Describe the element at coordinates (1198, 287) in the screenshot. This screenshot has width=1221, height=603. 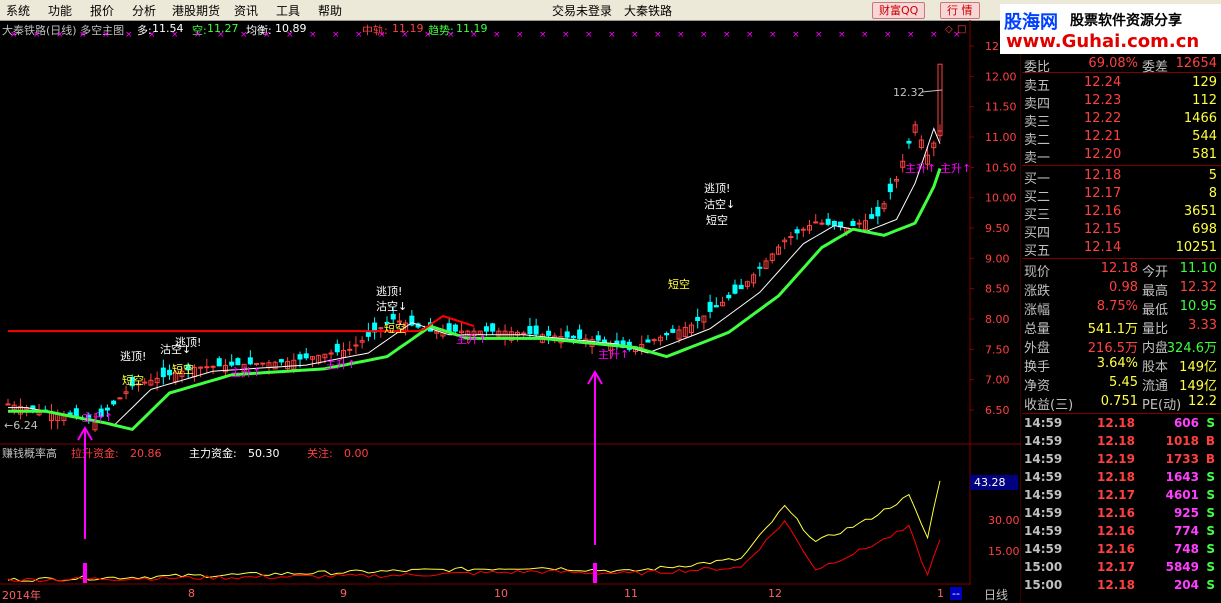
I see `stat-value: 12.32` at that location.